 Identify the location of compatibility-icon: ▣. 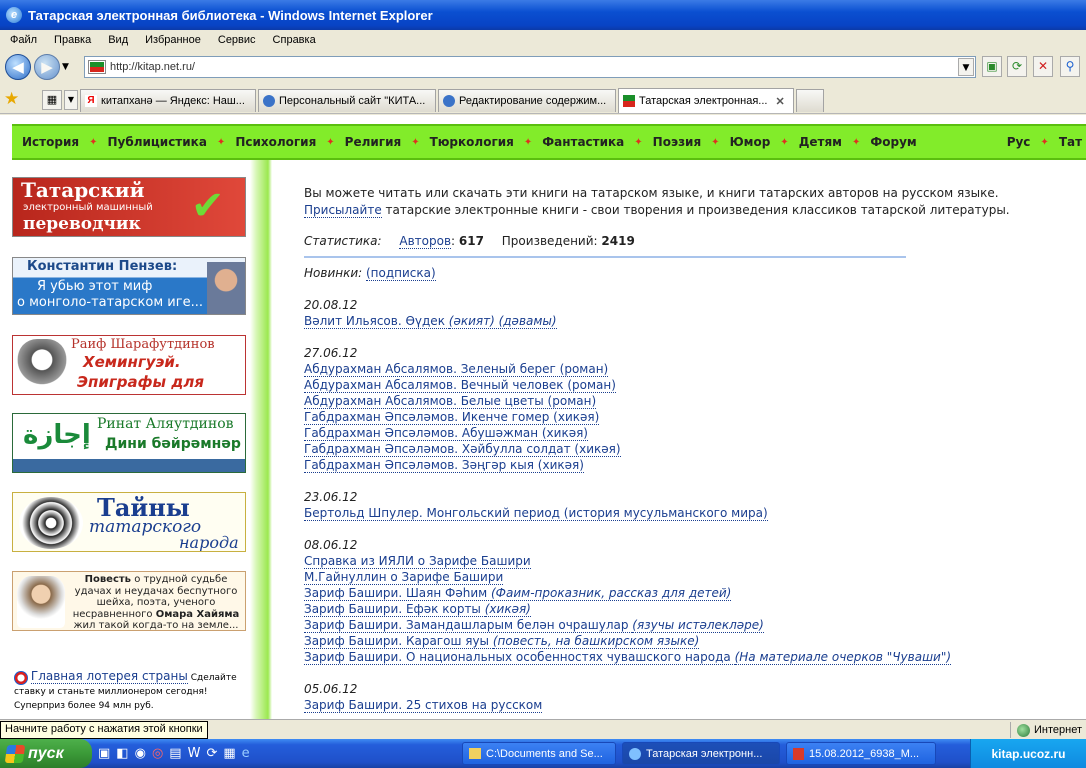
(992, 66).